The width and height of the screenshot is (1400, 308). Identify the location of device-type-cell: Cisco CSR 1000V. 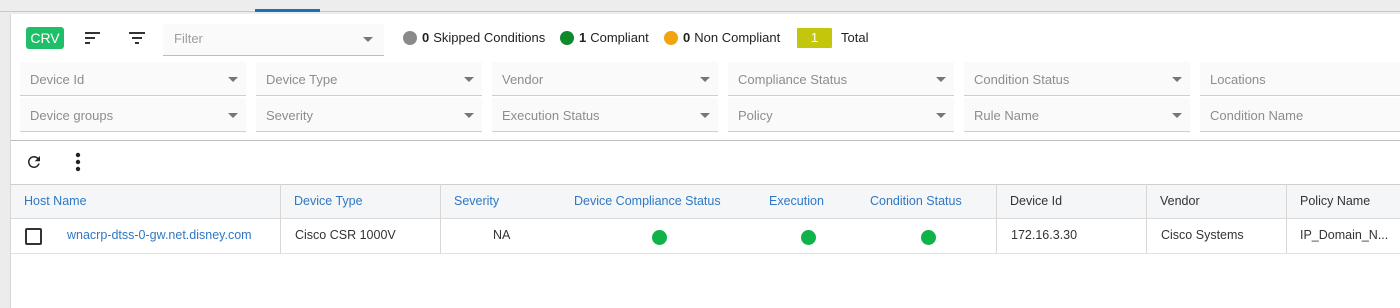
(345, 235).